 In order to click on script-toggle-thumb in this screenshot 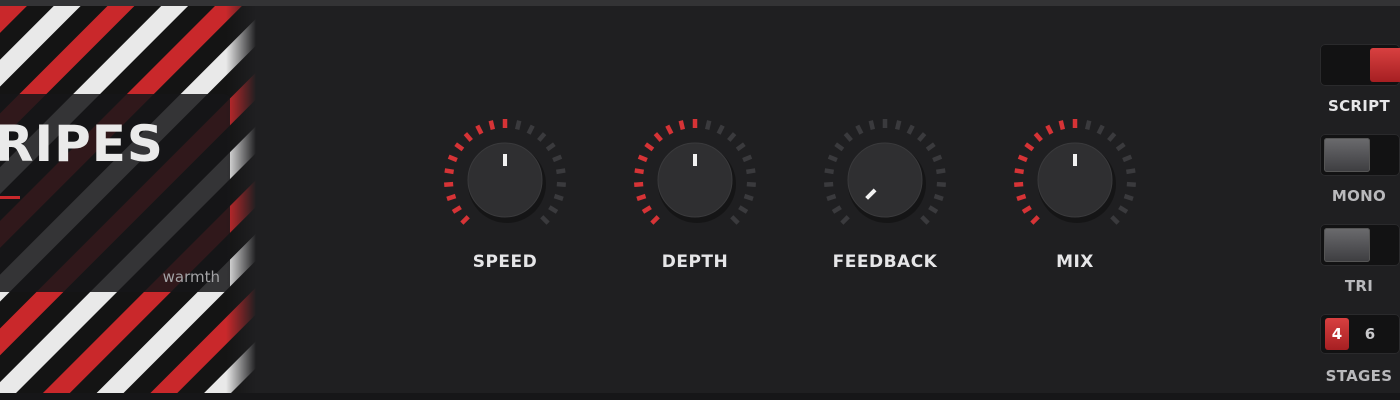, I will do `click(1385, 65)`.